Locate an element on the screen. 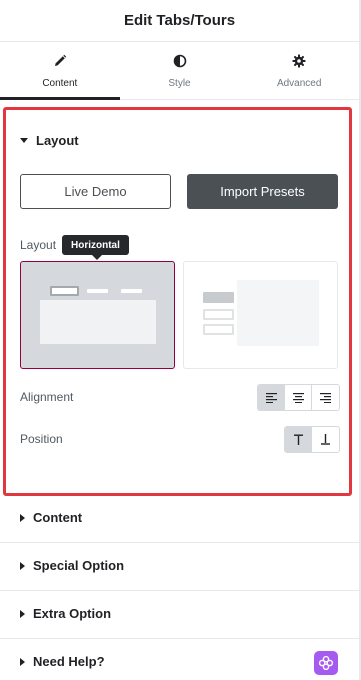 The height and width of the screenshot is (680, 361). position-label: Position is located at coordinates (41, 439).